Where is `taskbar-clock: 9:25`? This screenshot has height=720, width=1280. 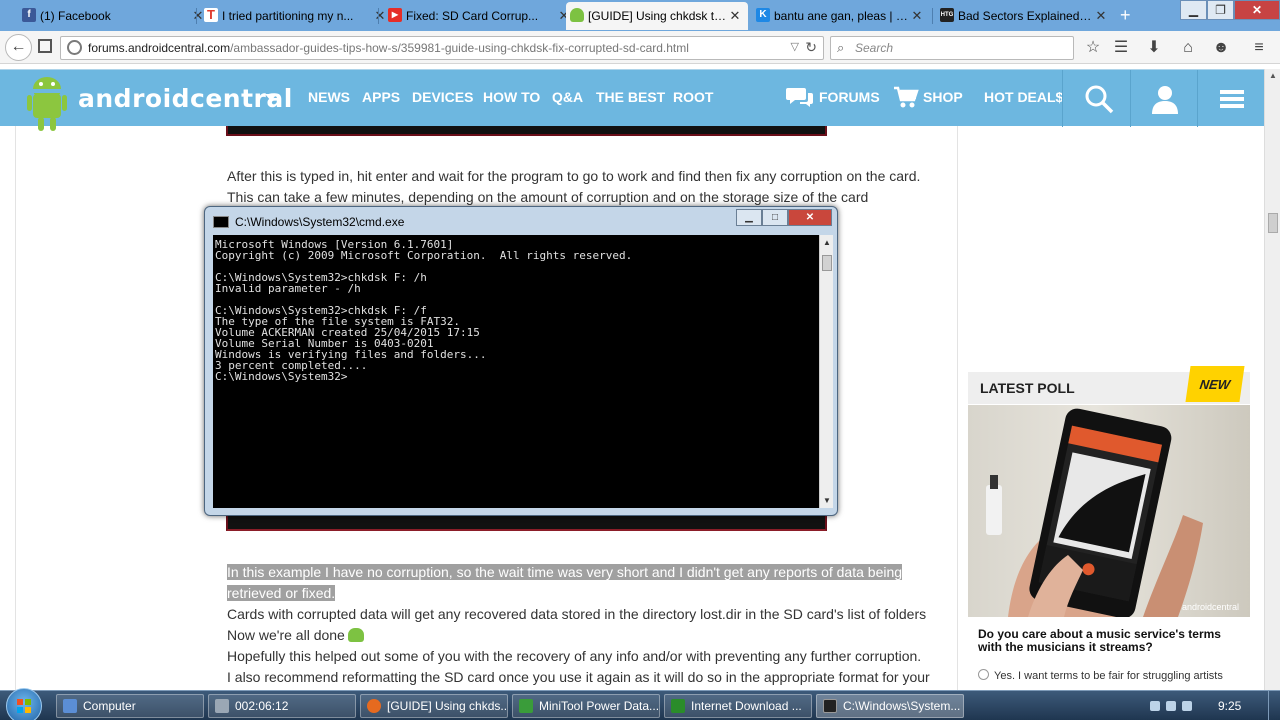
taskbar-clock: 9:25 is located at coordinates (1229, 706).